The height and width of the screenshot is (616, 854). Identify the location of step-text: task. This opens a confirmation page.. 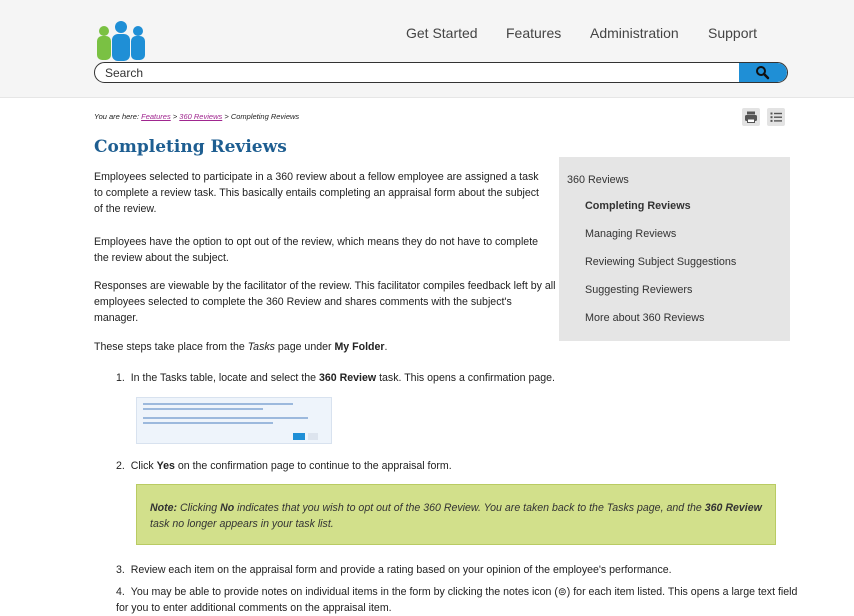
(465, 378).